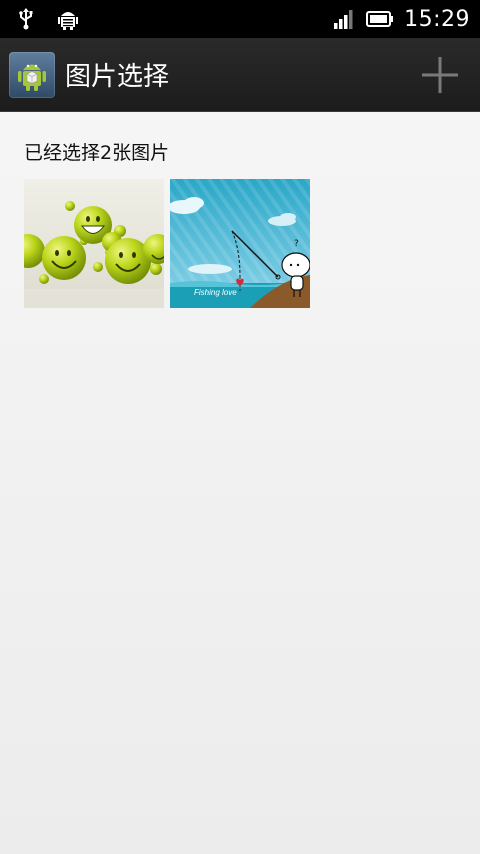  I want to click on image-caption: Fishing love, so click(215, 292).